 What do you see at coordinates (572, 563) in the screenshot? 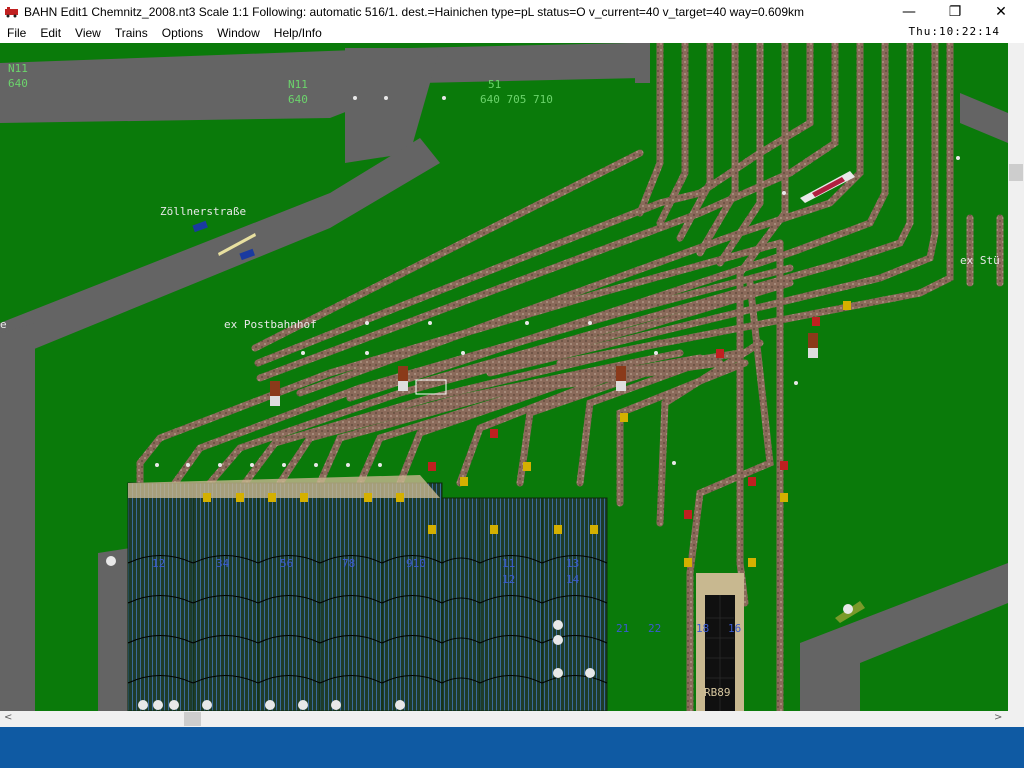
I see `platform-number: 13` at bounding box center [572, 563].